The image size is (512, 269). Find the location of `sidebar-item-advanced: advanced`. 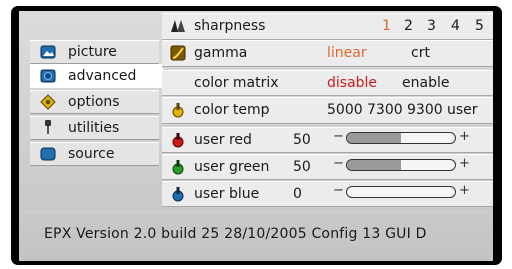

sidebar-item-advanced: advanced is located at coordinates (96, 76).